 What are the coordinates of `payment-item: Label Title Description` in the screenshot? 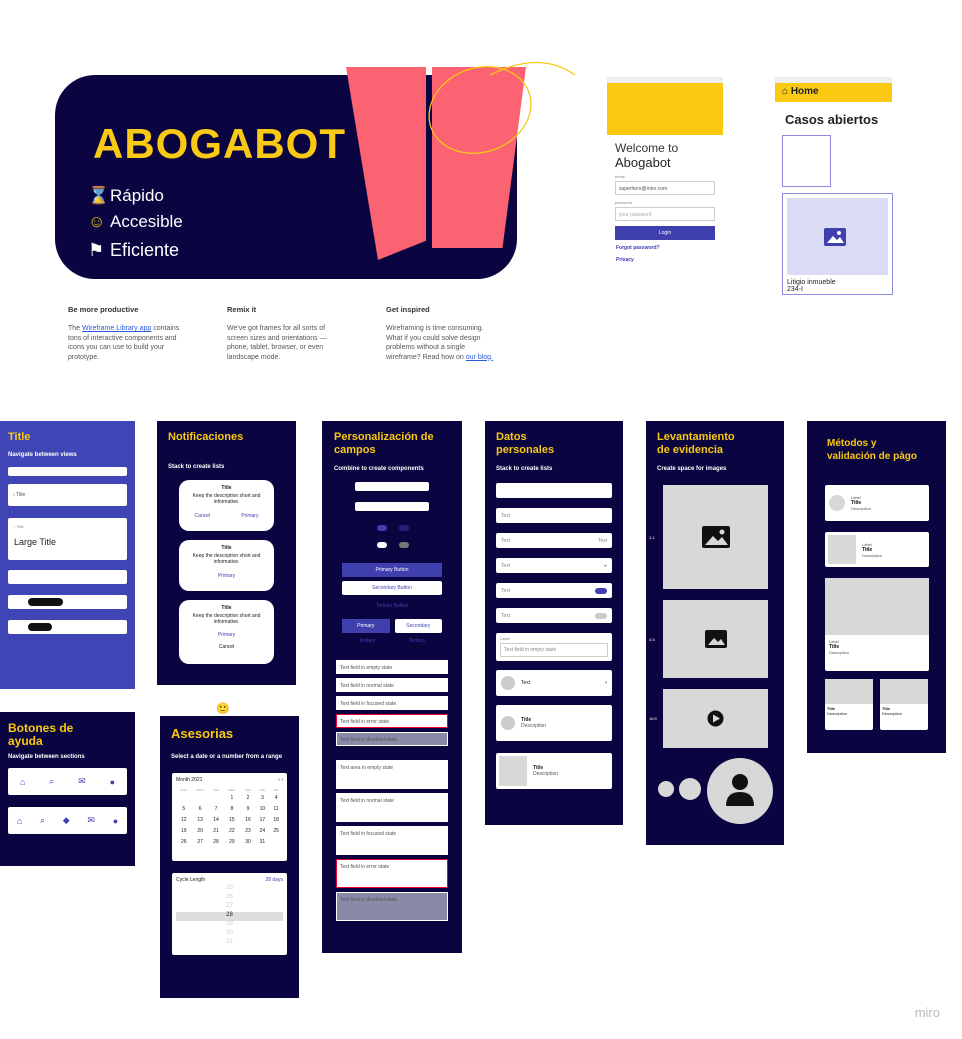 It's located at (877, 549).